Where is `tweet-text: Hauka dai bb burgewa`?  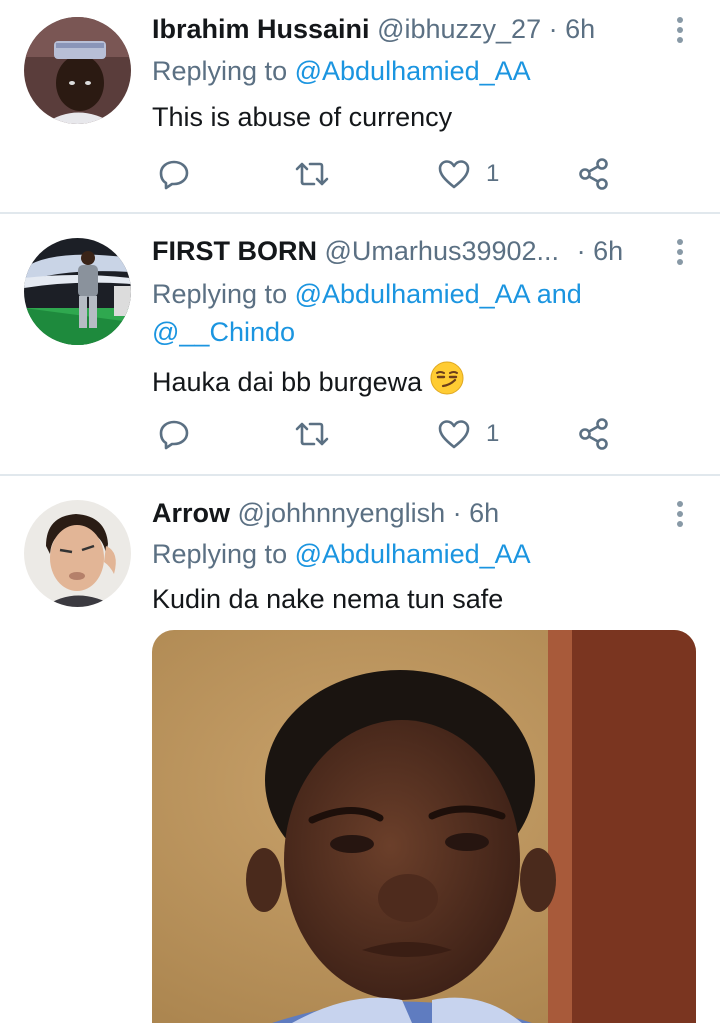
tweet-text: Hauka dai bb burgewa is located at coordinates (308, 382).